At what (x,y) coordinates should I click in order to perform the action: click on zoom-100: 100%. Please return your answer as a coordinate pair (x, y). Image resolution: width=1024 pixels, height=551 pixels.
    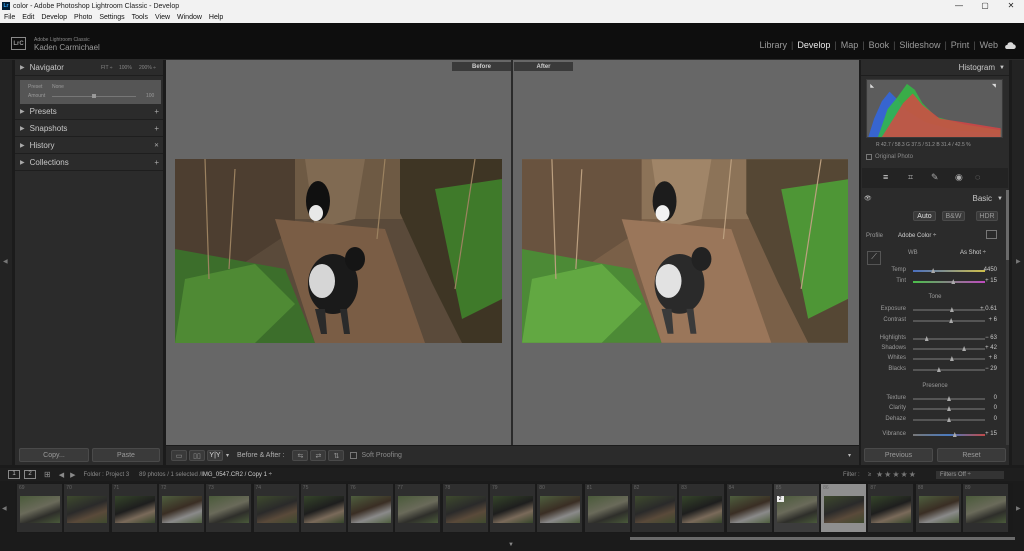
    Looking at the image, I should click on (125, 68).